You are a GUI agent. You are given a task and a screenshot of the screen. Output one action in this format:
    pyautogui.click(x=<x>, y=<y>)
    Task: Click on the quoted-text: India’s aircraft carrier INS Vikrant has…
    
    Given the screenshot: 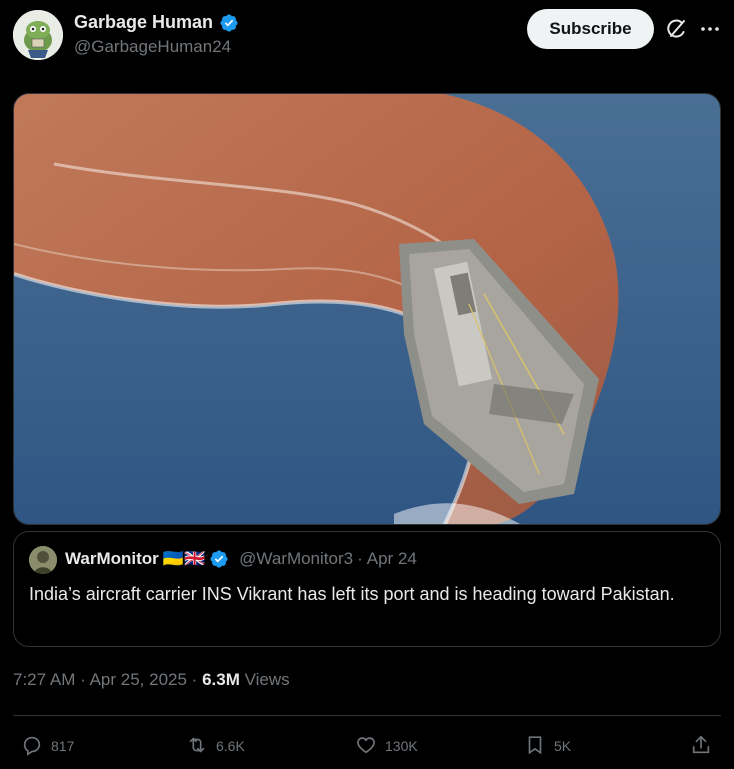 What is the action you would take?
    pyautogui.click(x=352, y=594)
    